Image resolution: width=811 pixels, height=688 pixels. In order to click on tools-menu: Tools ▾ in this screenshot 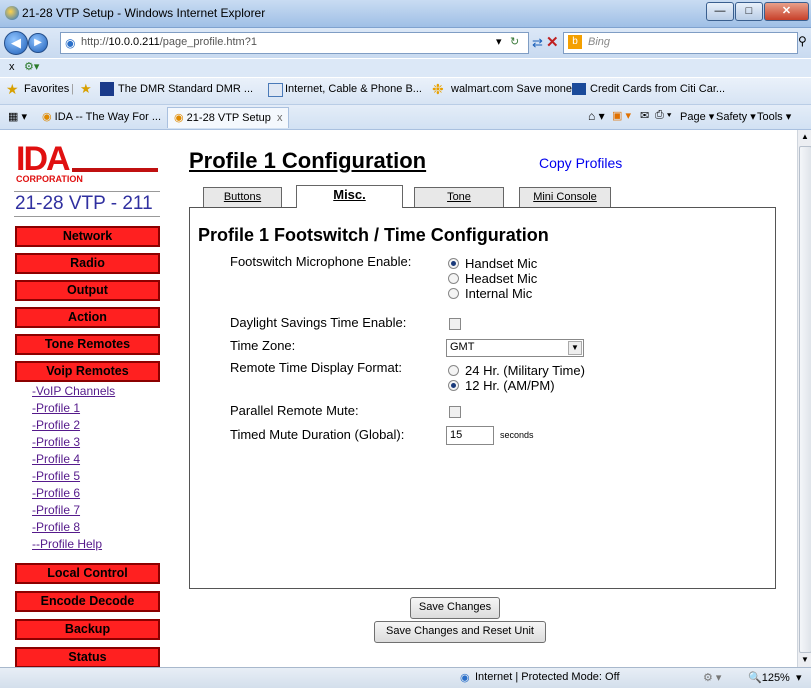, I will do `click(774, 116)`.